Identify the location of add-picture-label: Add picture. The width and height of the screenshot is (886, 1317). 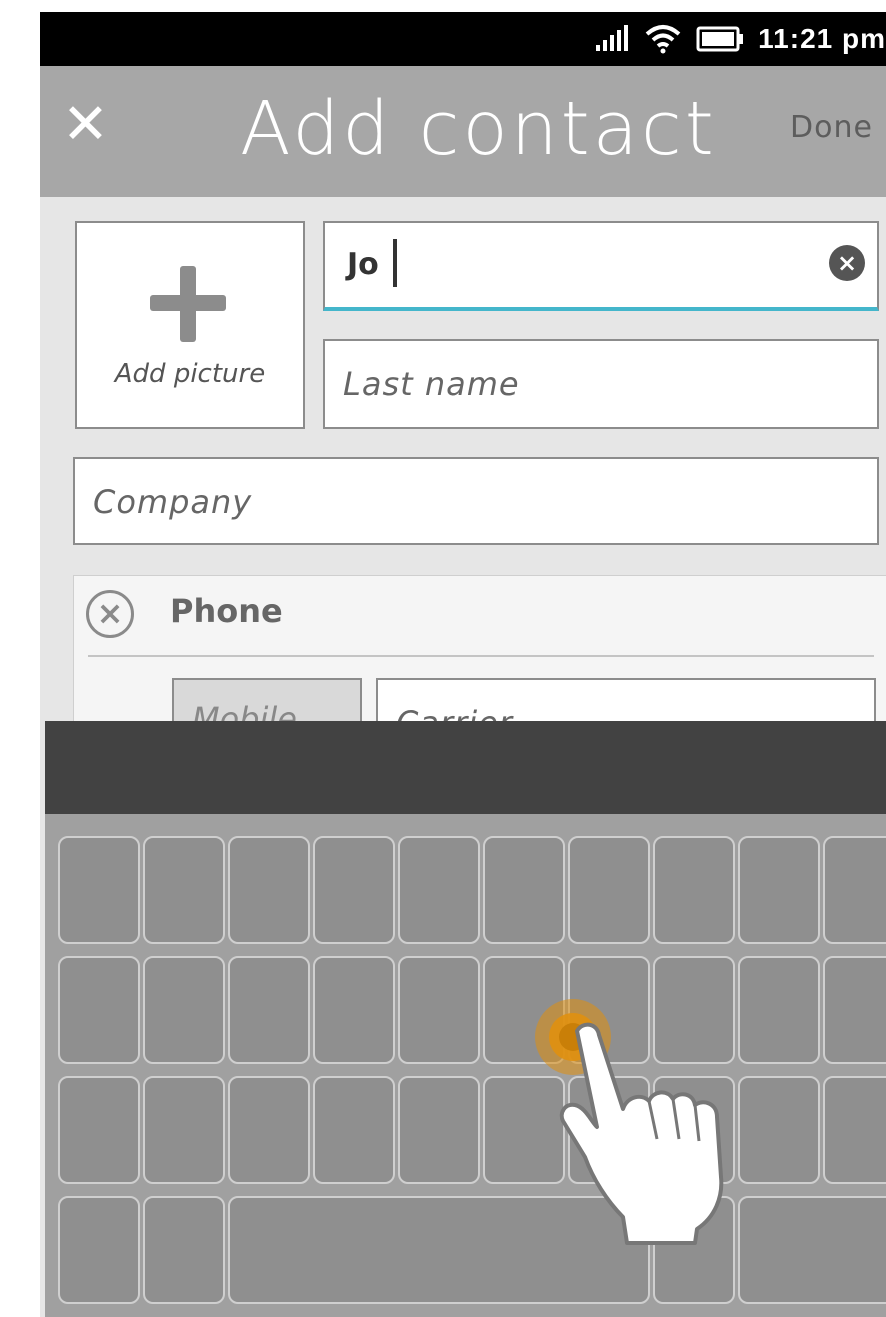
(190, 374).